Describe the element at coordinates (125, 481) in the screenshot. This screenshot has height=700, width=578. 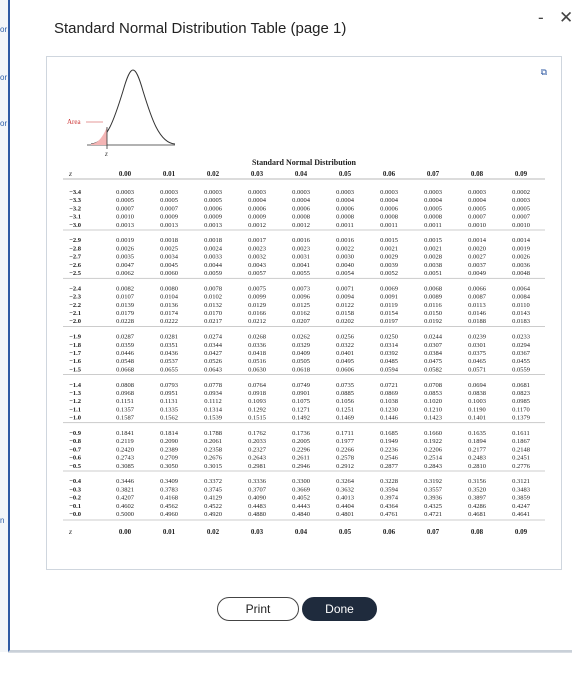
I see `probability-cell: 0.3446` at that location.